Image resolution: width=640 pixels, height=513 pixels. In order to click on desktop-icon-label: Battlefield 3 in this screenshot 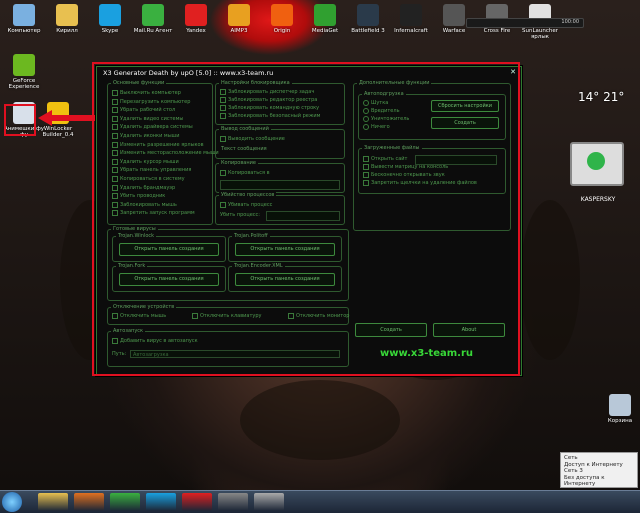, I will do `click(368, 31)`.